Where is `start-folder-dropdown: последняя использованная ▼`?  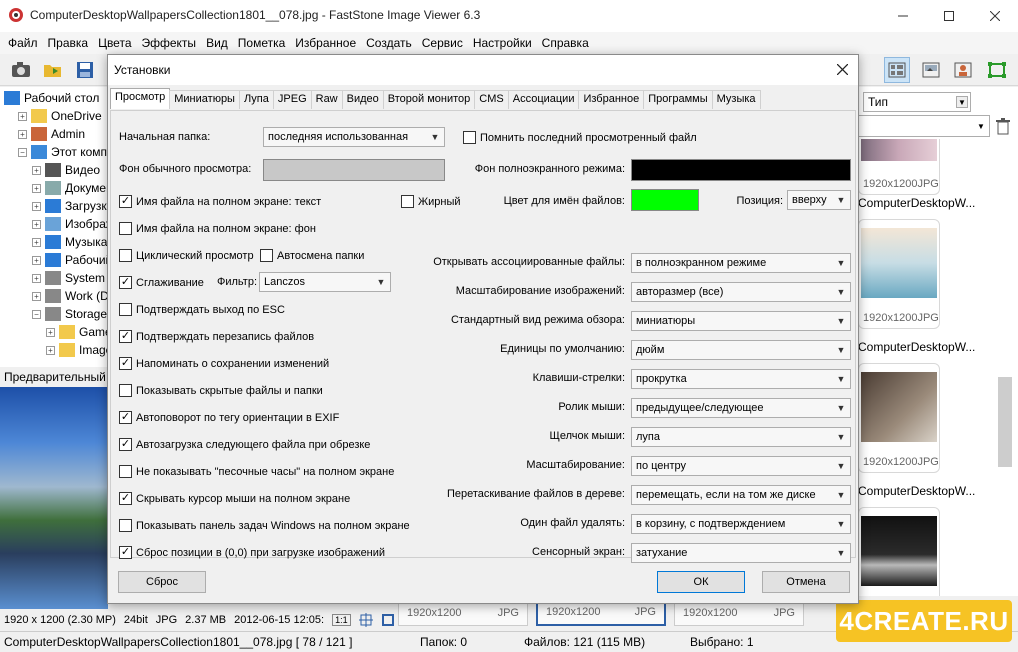 start-folder-dropdown: последняя использованная ▼ is located at coordinates (354, 137).